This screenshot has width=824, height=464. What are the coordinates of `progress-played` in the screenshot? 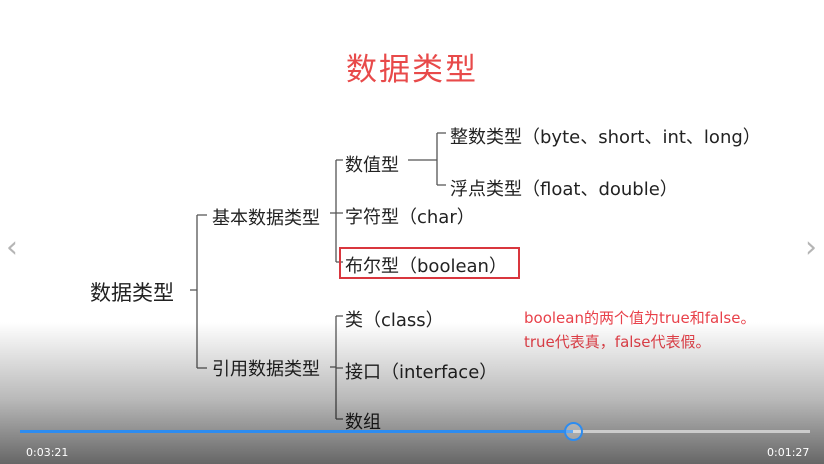 It's located at (296, 431).